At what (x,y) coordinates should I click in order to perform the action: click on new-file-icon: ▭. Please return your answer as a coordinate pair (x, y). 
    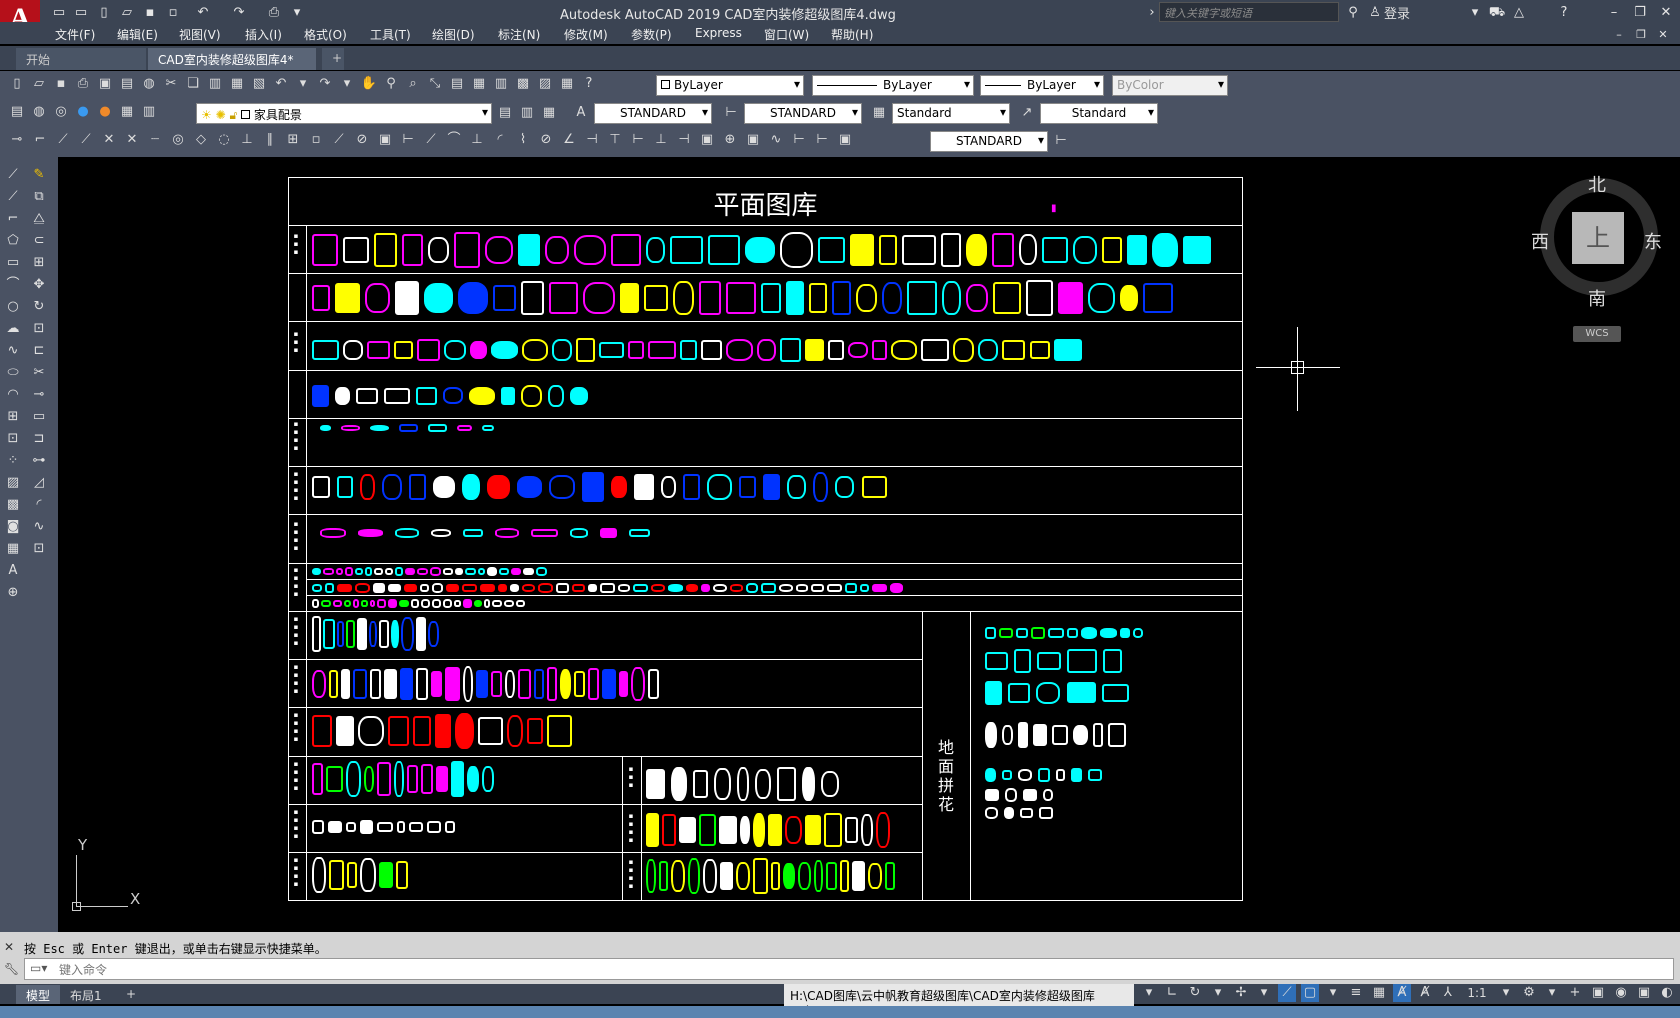
    Looking at the image, I should click on (59, 13).